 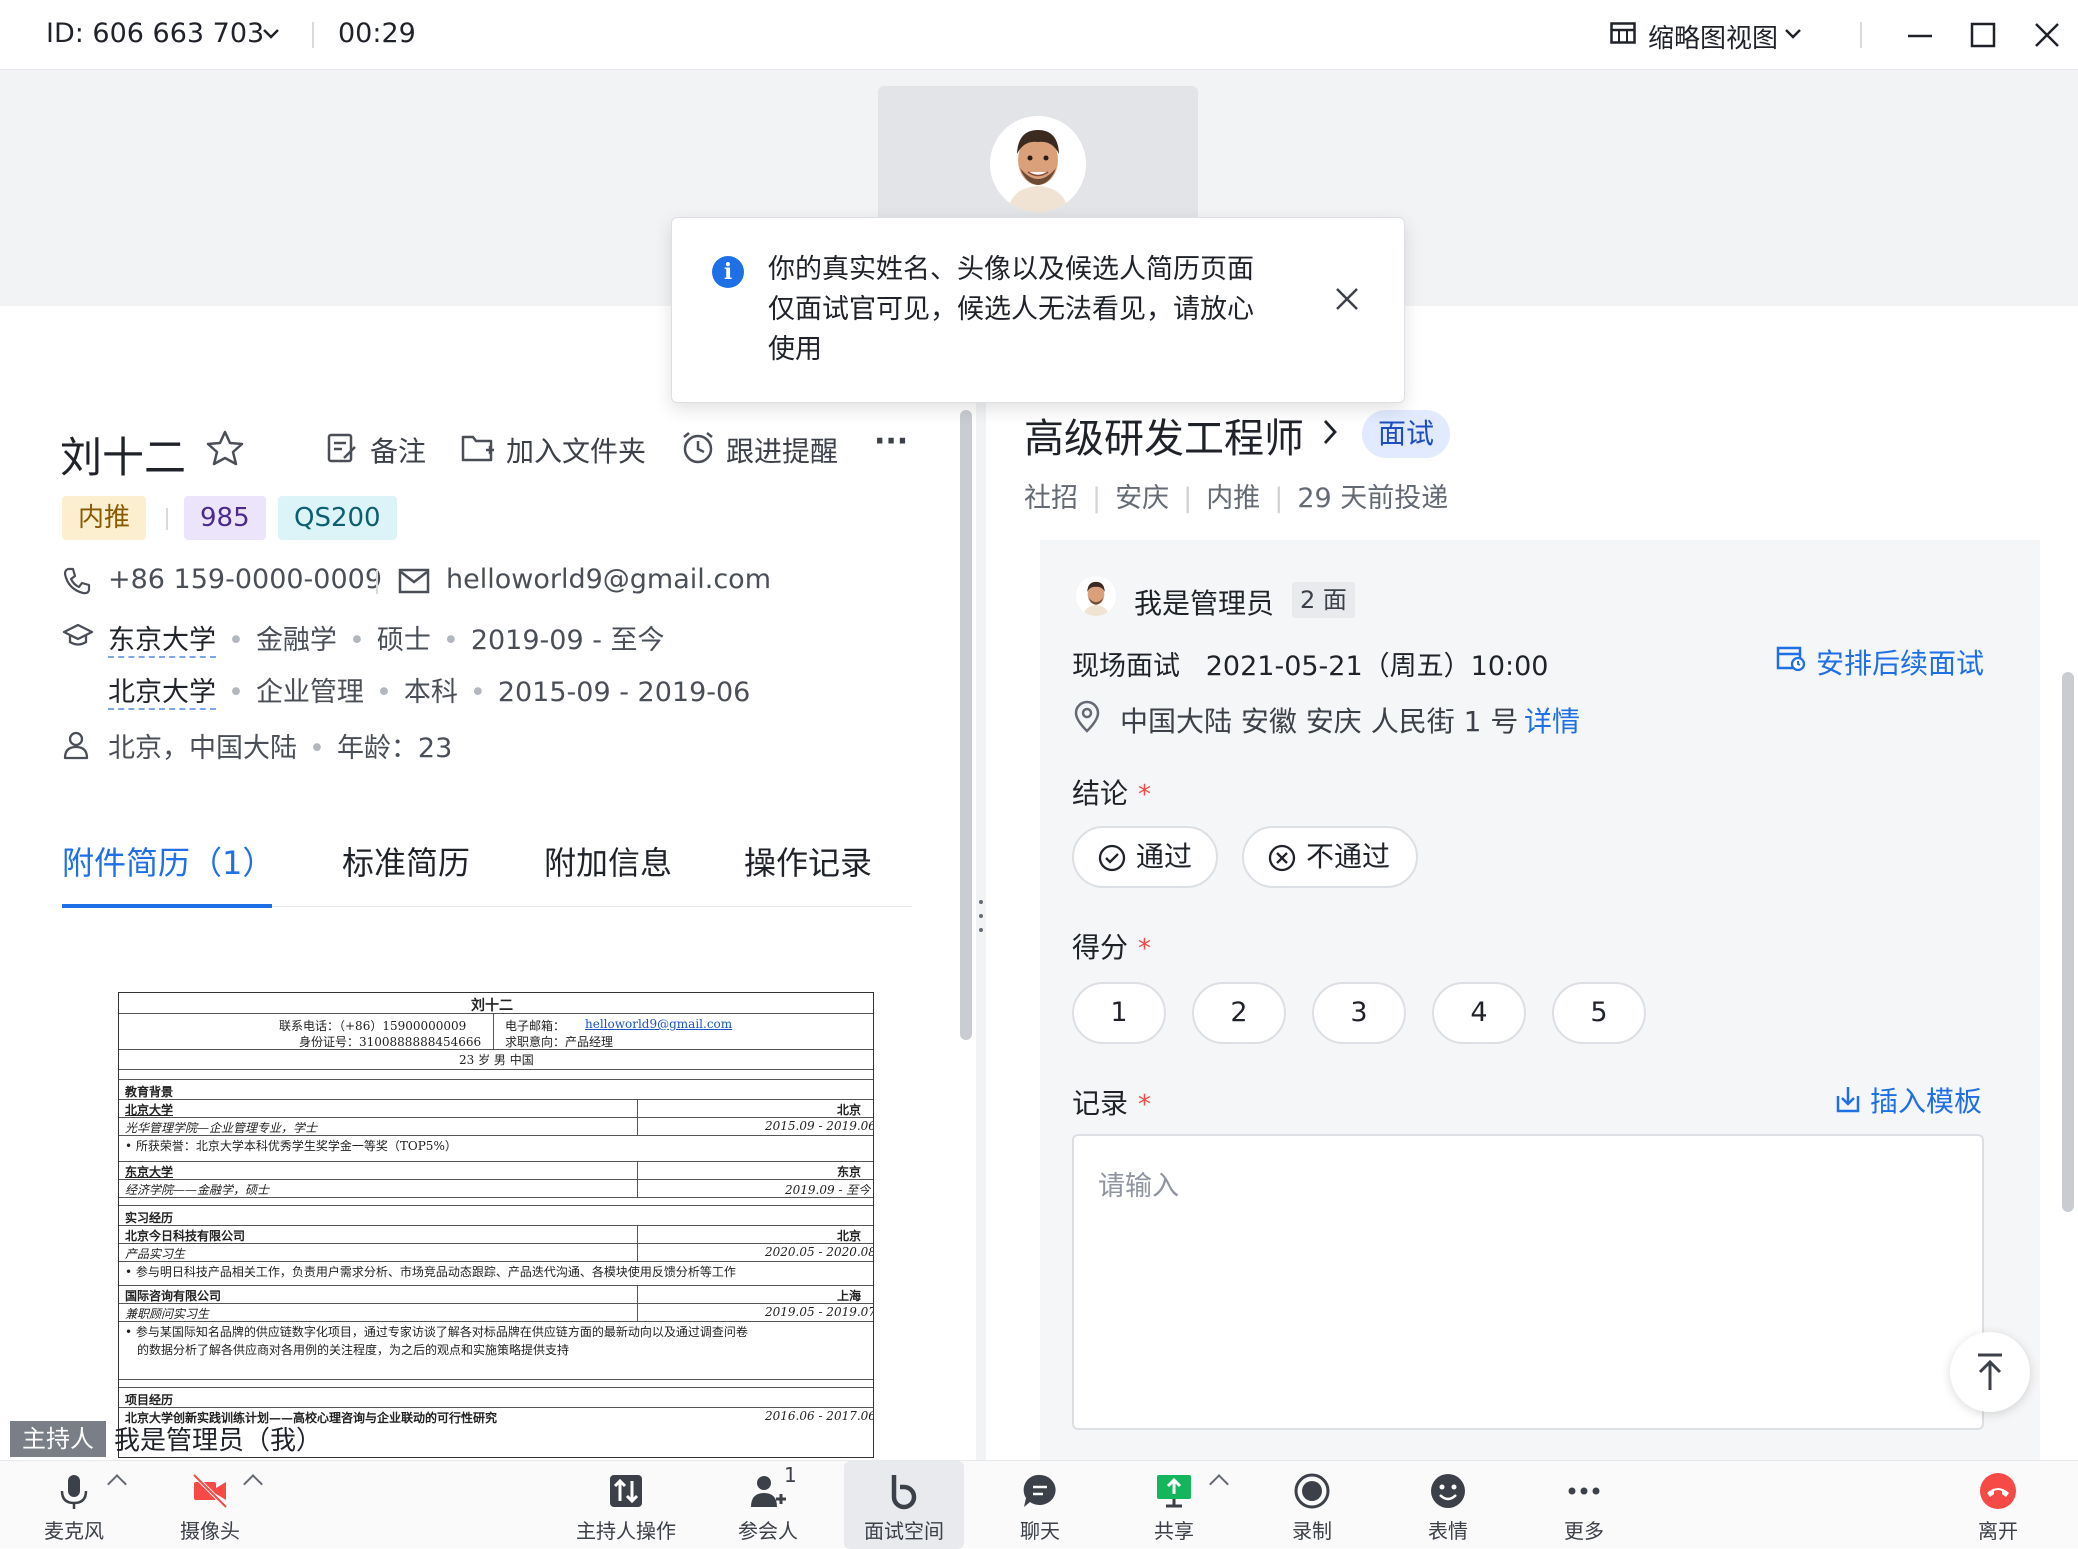 I want to click on host-operations-button: 主持人操作, so click(x=626, y=1505).